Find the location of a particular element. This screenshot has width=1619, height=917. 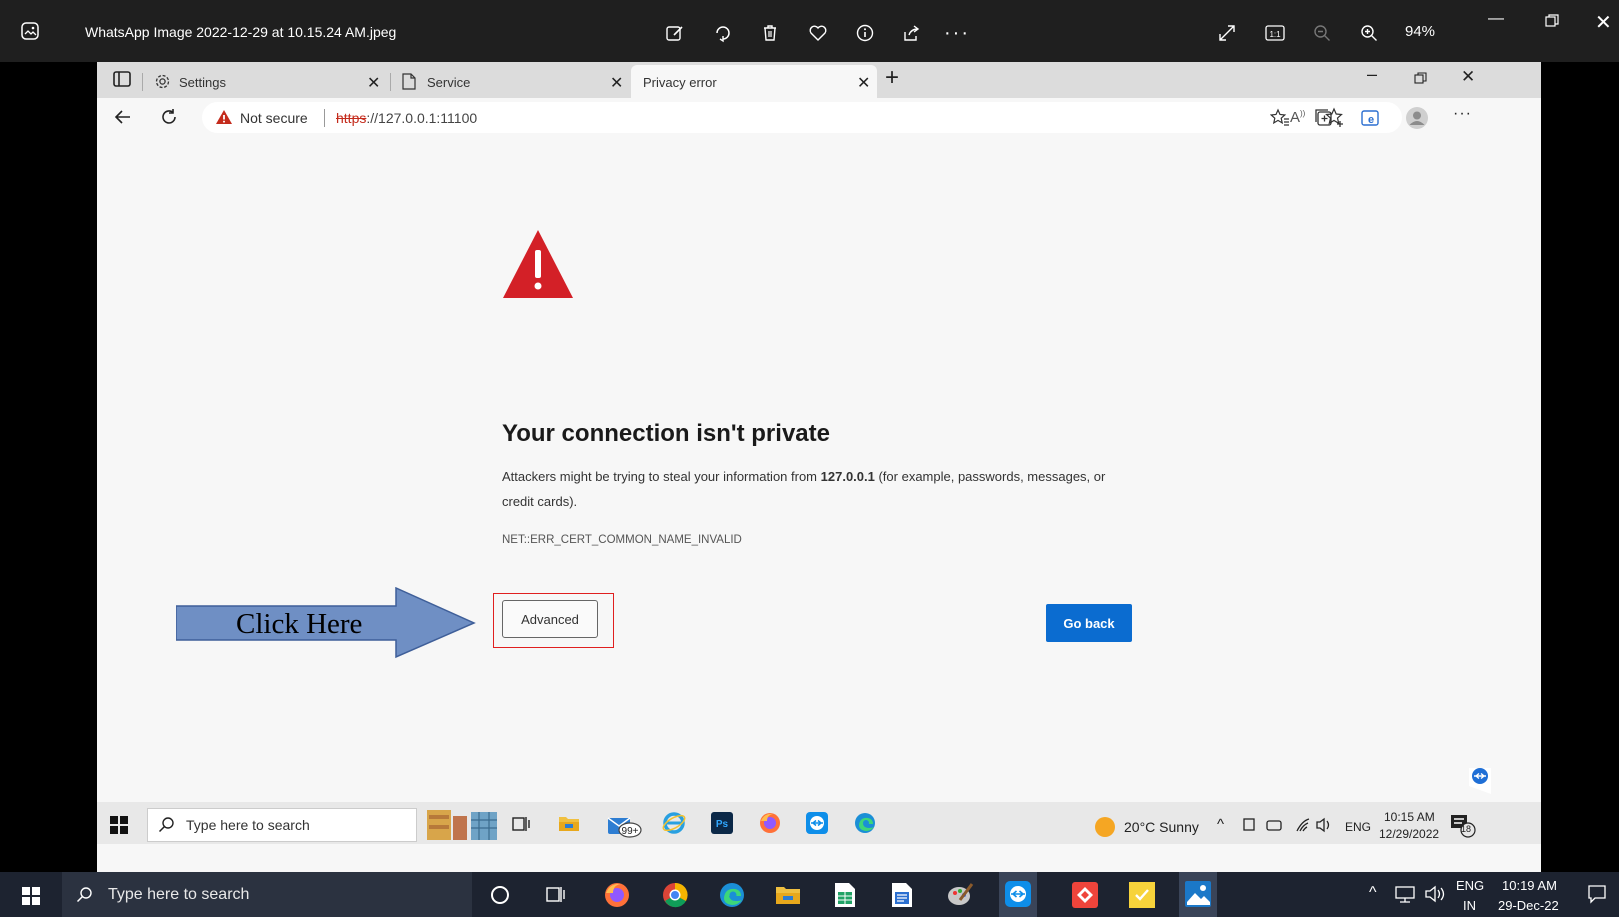

browser-close-icon: ✕ is located at coordinates (1468, 77).